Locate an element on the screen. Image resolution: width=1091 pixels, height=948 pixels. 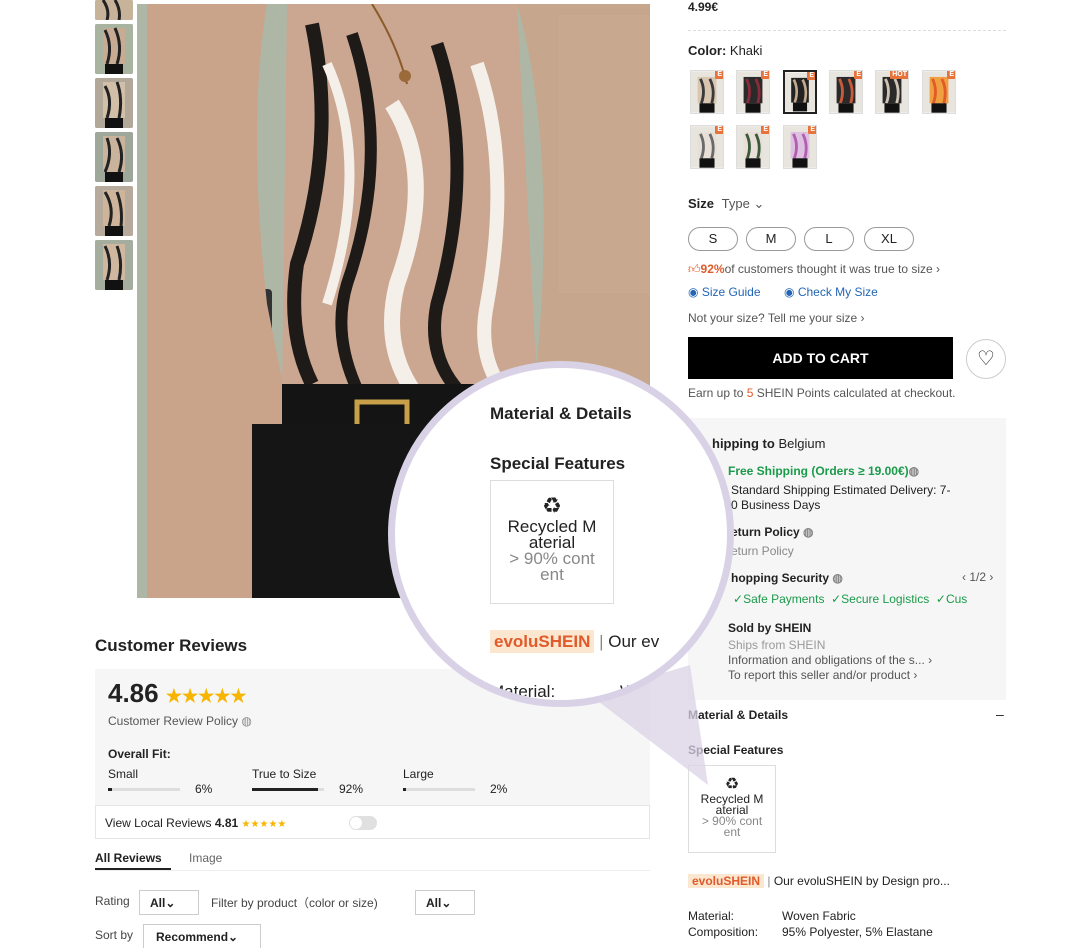
color-swatch-9: E is located at coordinates (800, 147).